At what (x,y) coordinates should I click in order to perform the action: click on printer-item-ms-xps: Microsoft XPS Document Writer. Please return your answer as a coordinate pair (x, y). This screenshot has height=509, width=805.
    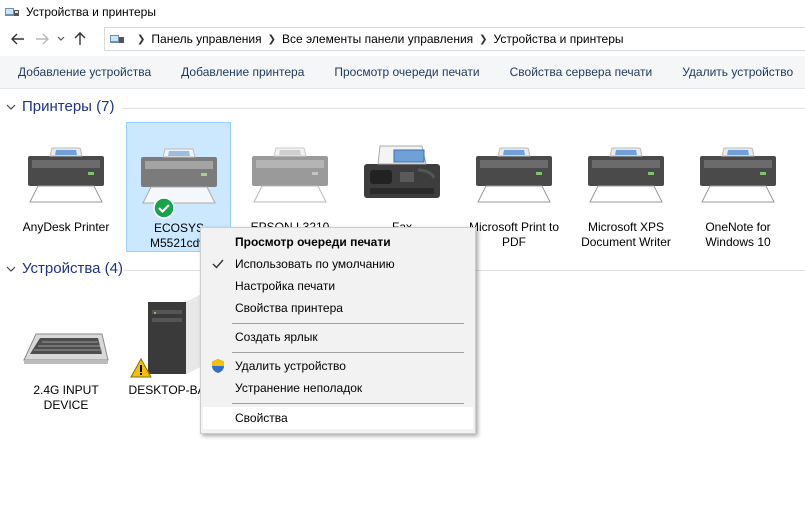
    Looking at the image, I should click on (626, 188).